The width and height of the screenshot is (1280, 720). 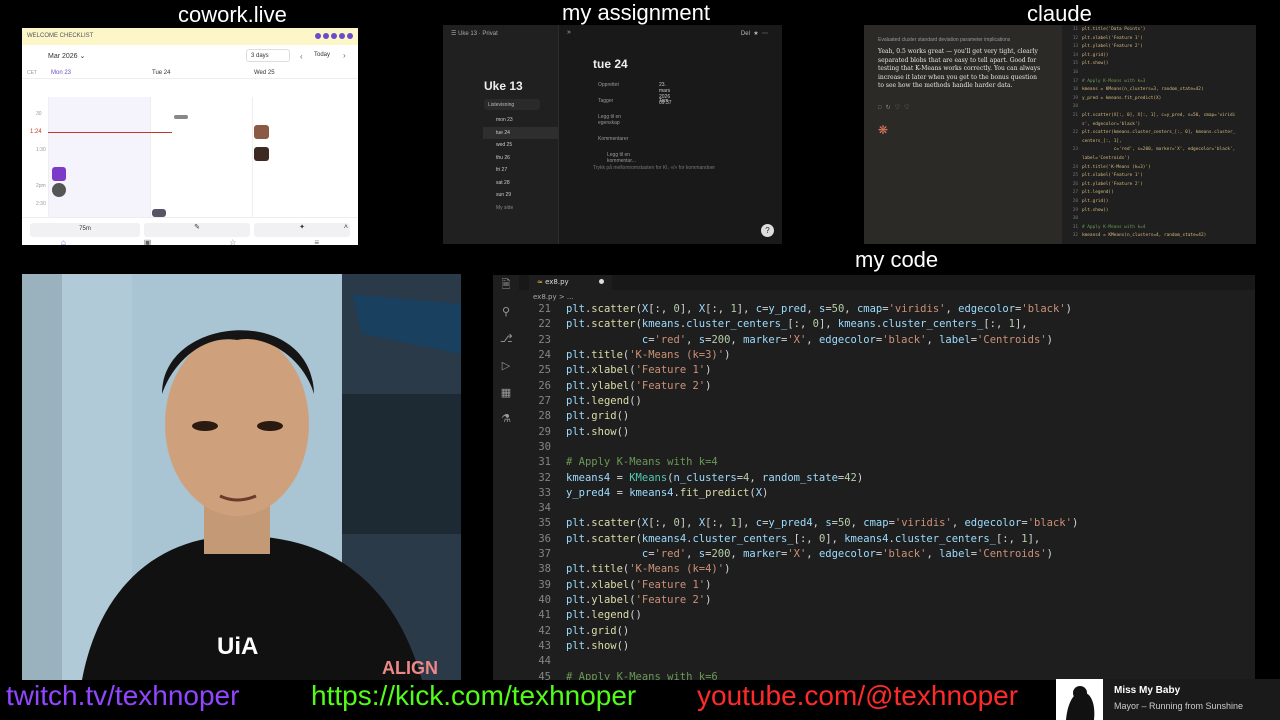 I want to click on line-number: 31, so click(x=544, y=462).